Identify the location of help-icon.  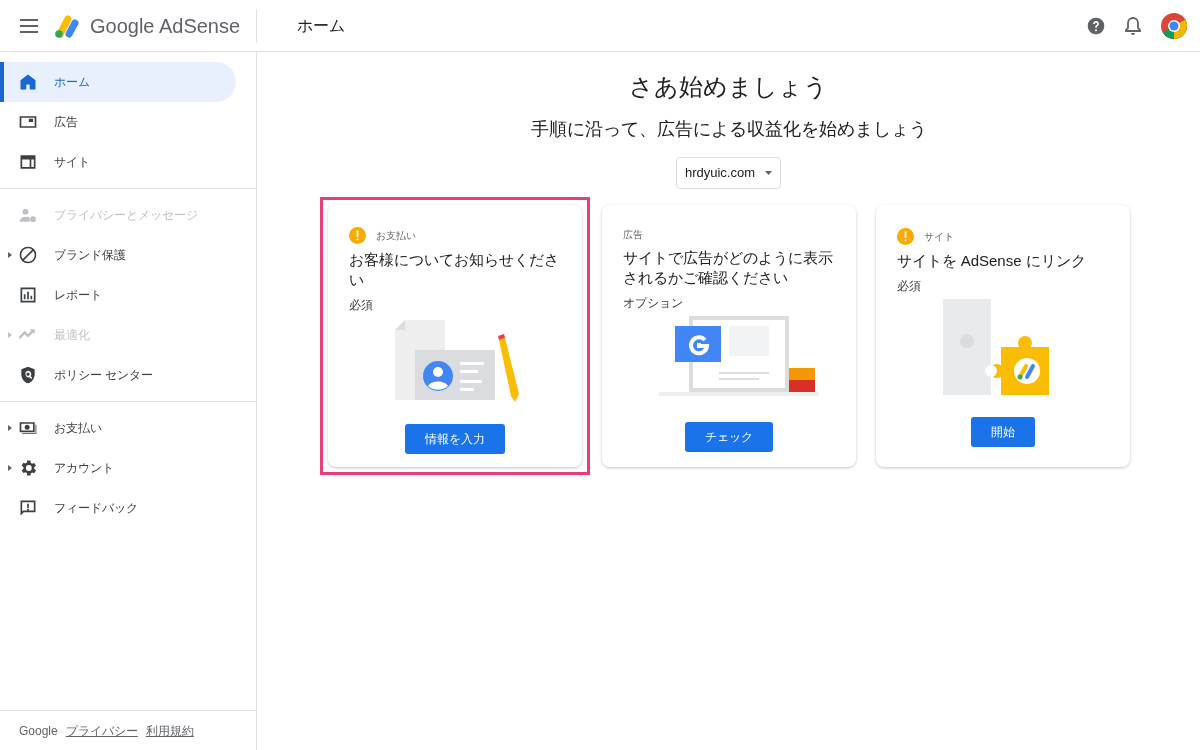
(1096, 25).